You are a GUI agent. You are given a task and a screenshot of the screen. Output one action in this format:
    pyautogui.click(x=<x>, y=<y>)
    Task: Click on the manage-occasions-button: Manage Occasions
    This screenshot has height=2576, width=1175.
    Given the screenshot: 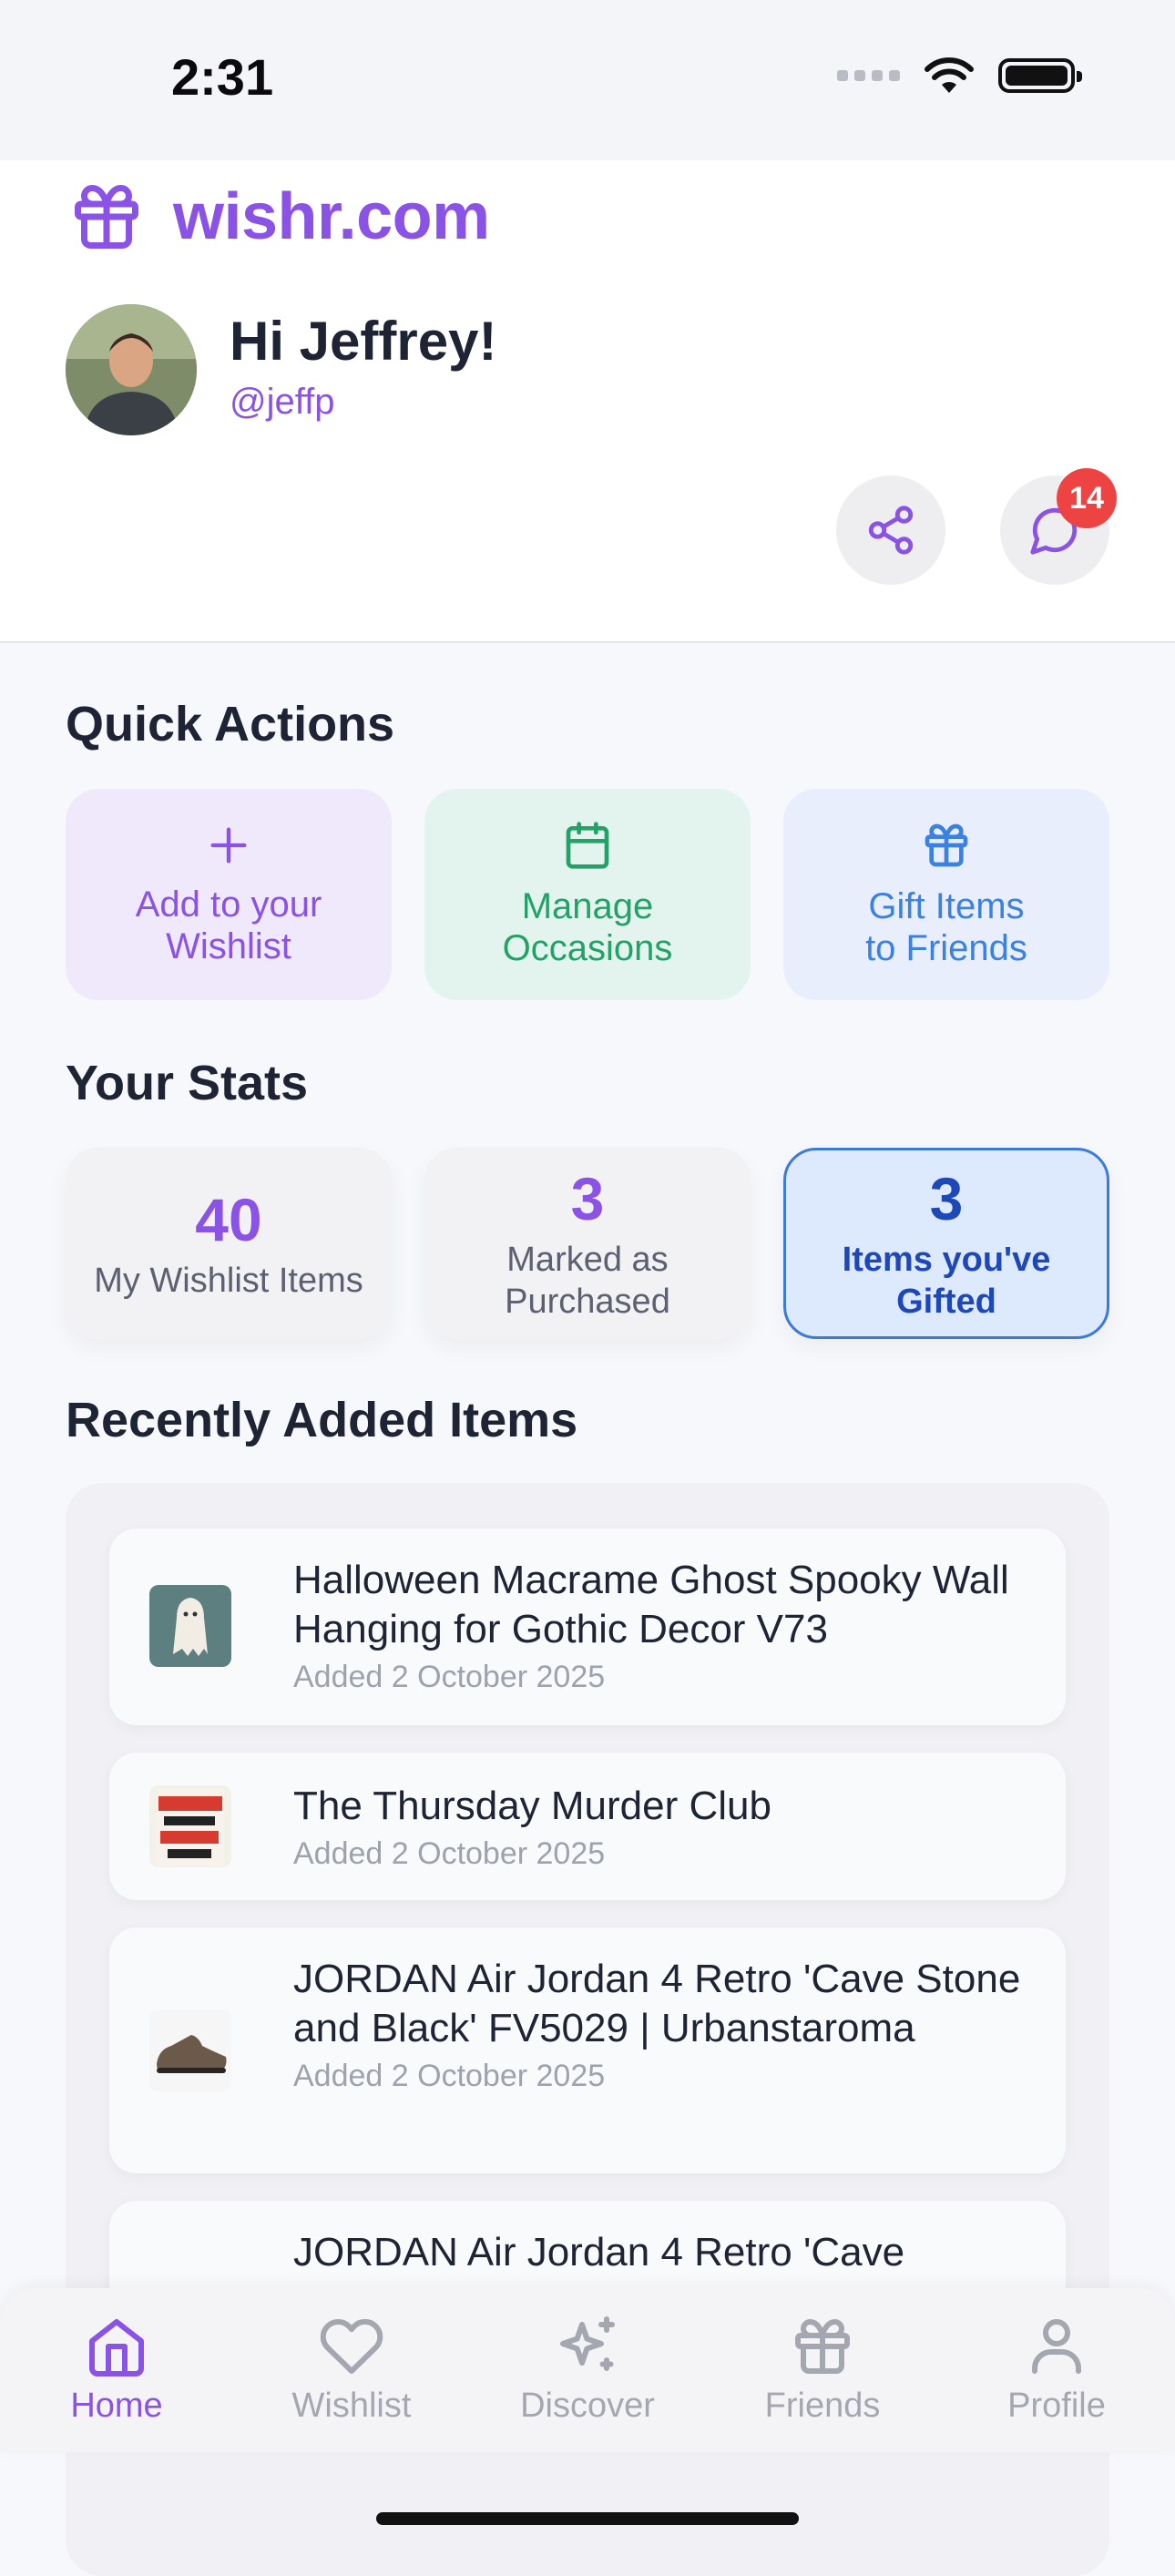 What is the action you would take?
    pyautogui.click(x=587, y=894)
    